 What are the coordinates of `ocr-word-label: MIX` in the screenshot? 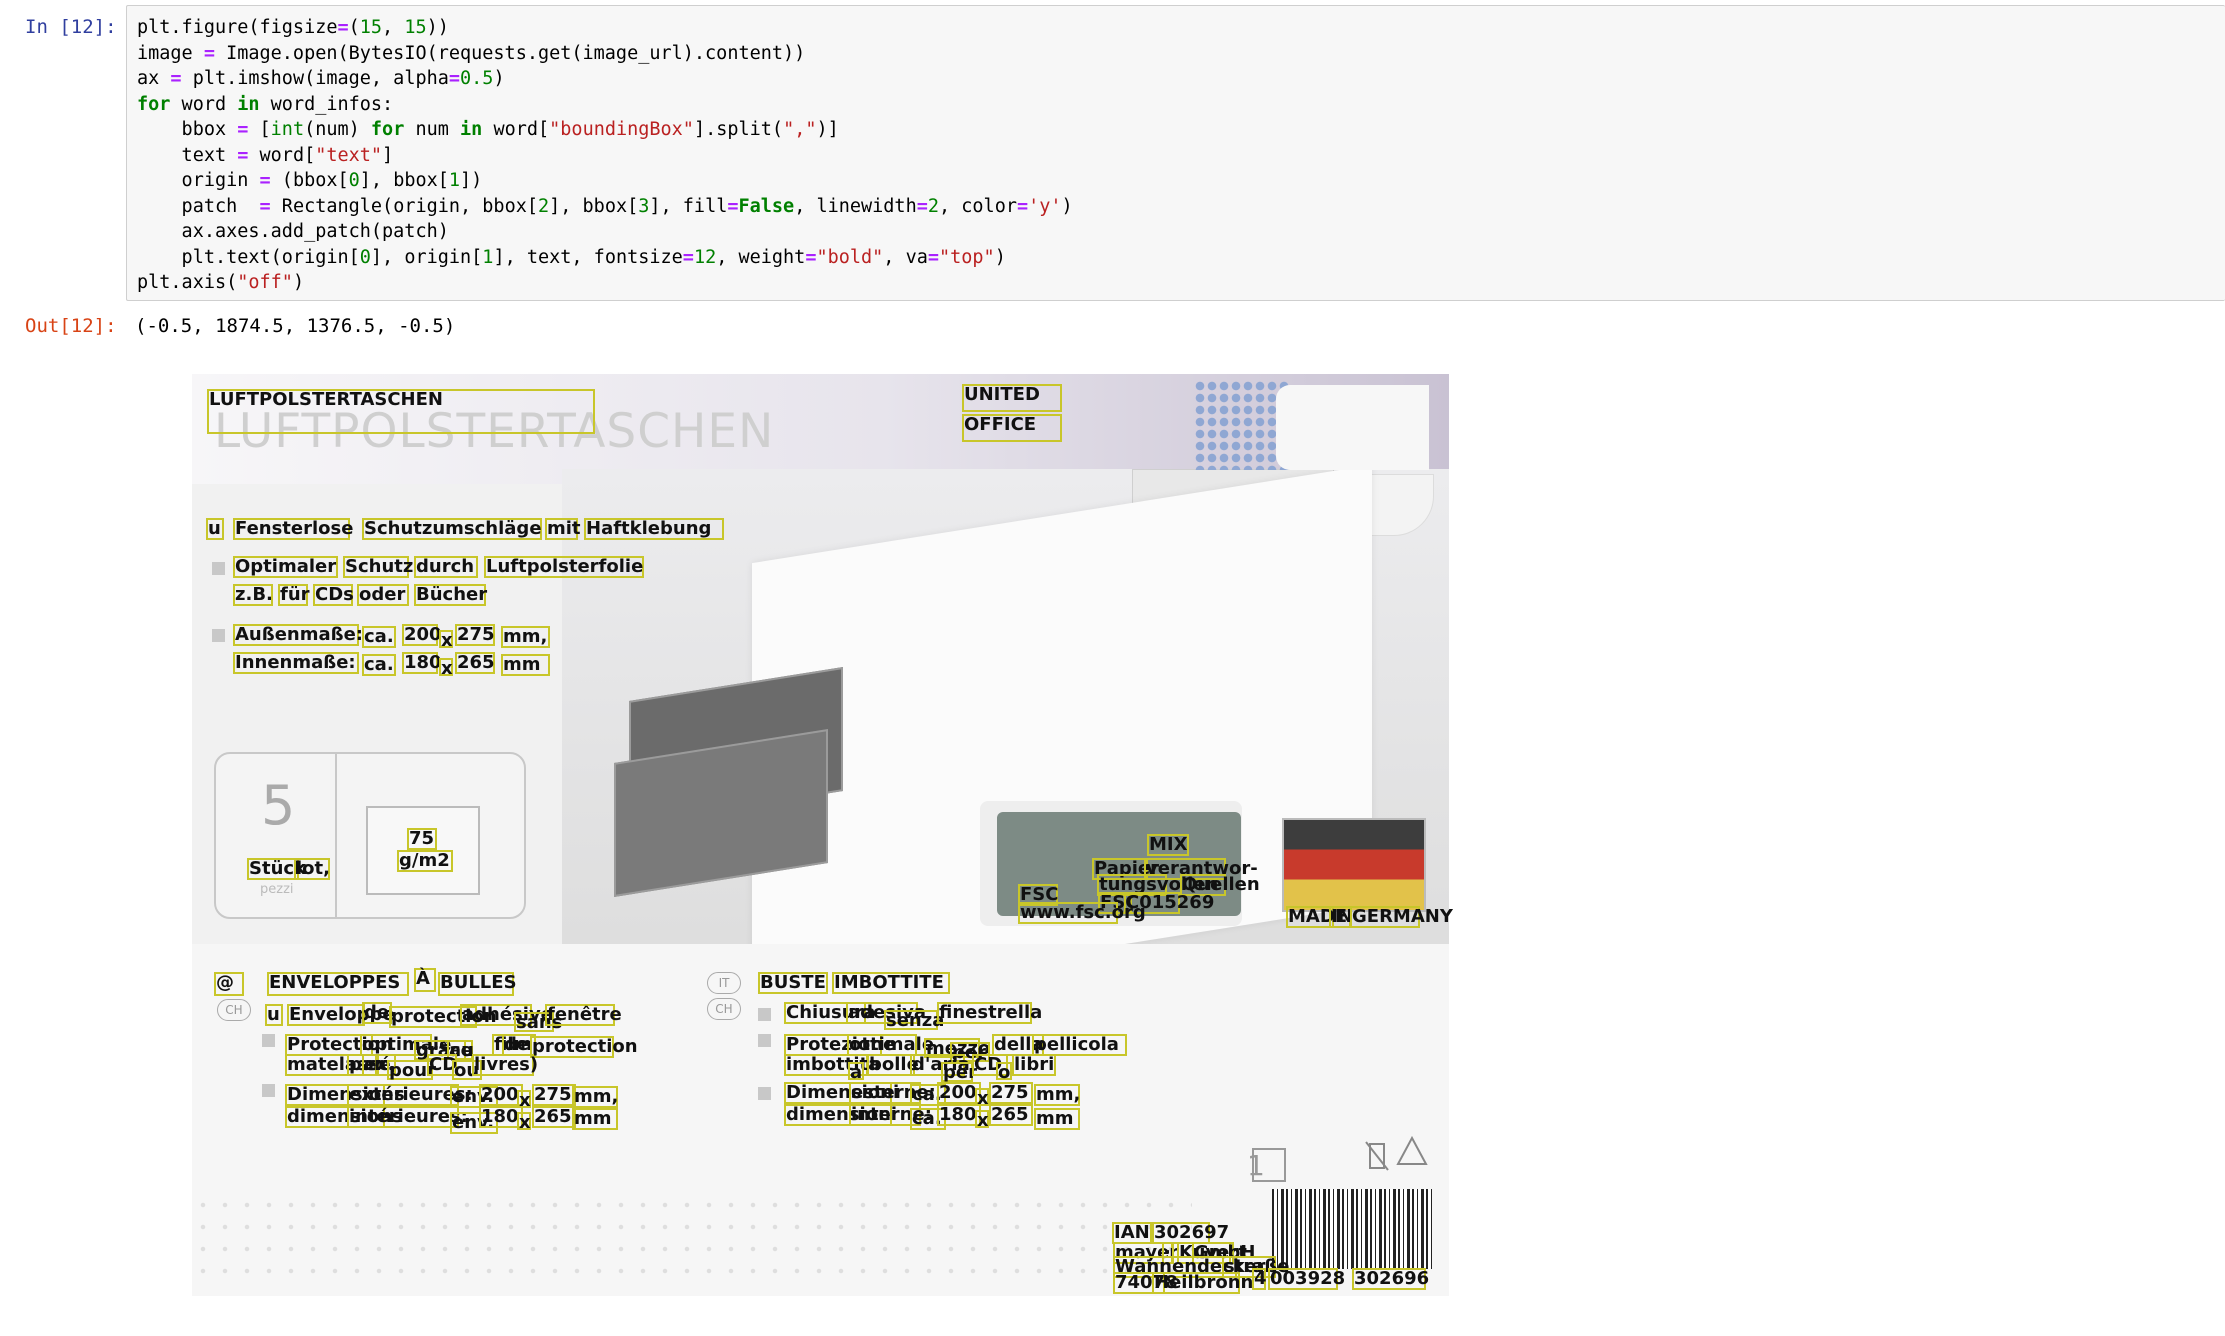 It's located at (1168, 844).